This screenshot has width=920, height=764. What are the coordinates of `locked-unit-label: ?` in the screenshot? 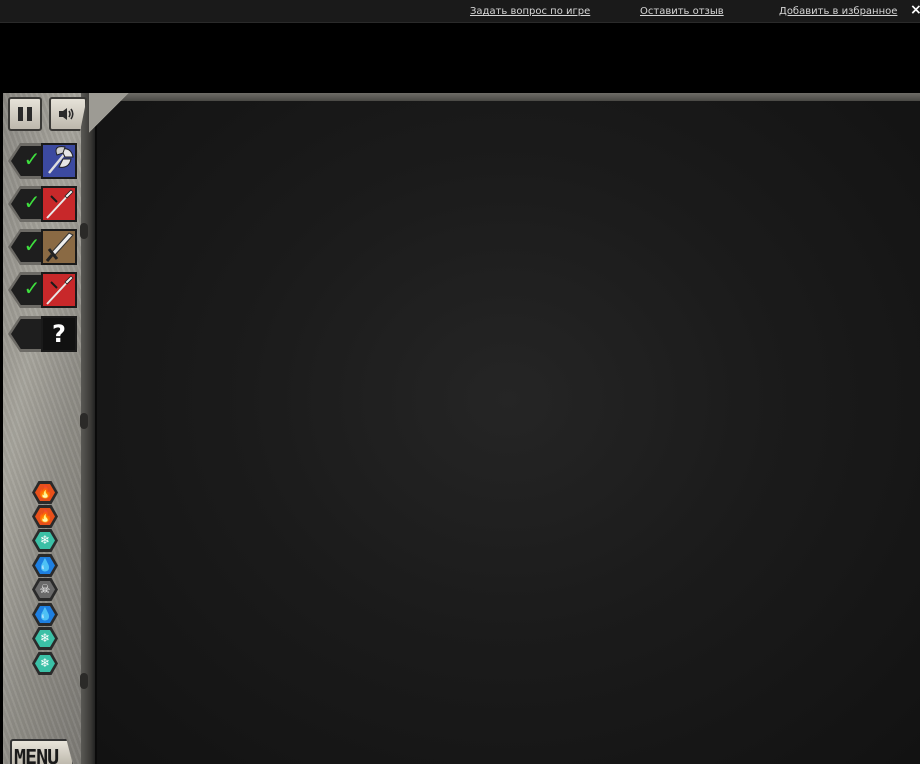 It's located at (59, 334).